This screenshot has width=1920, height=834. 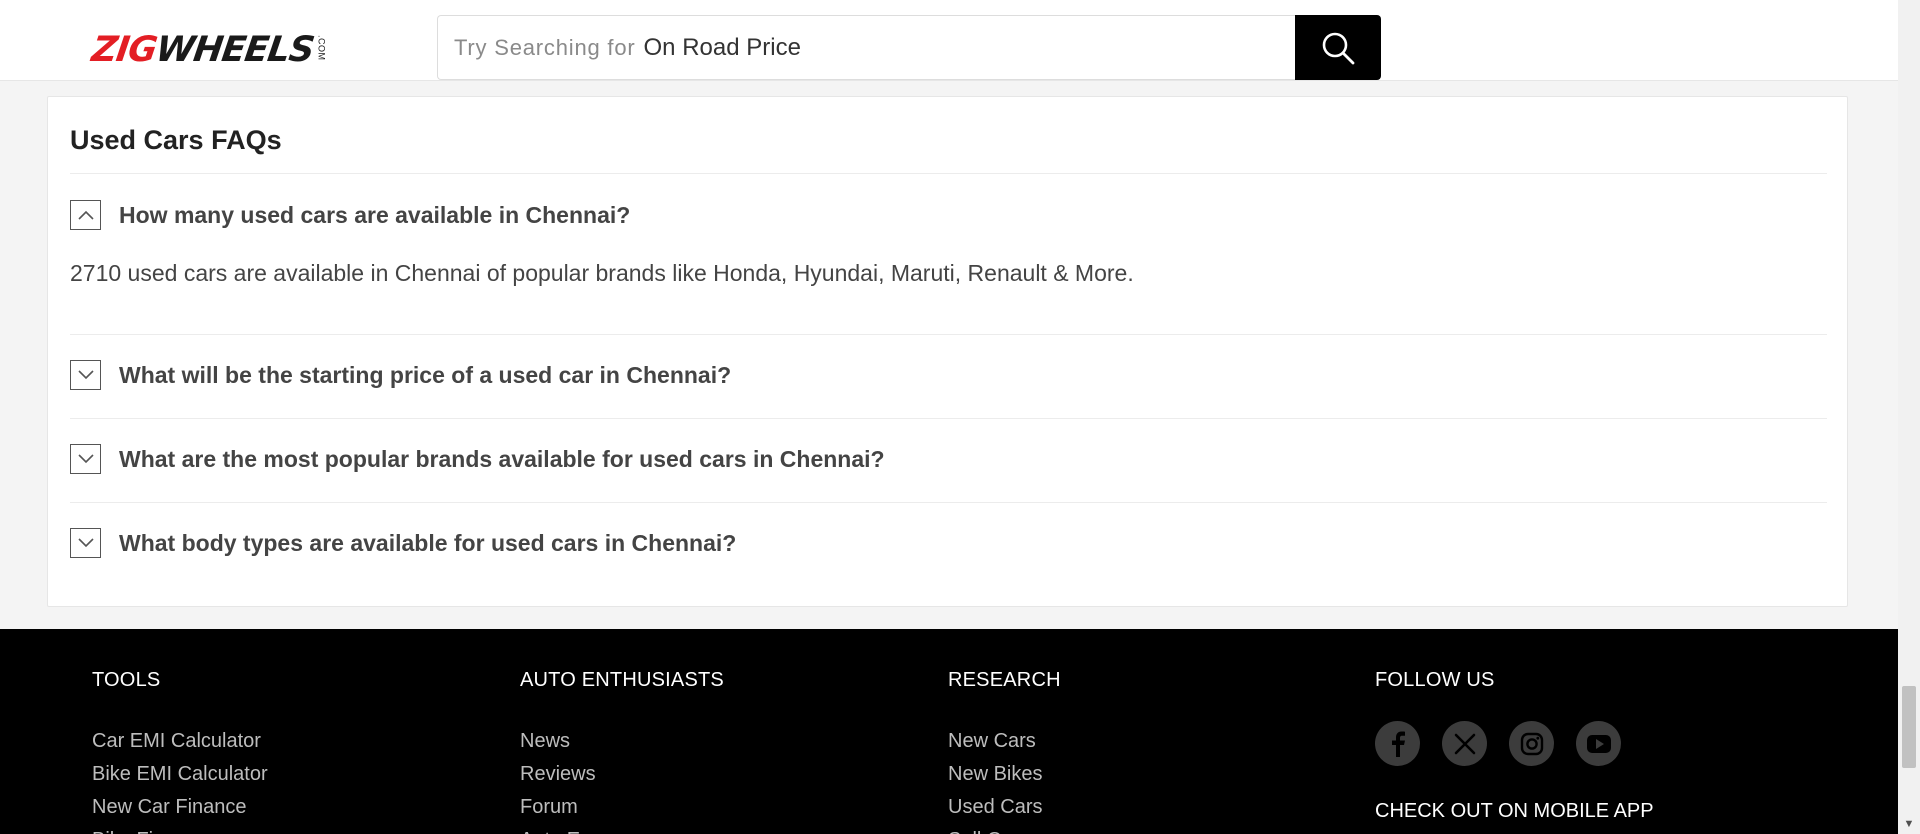 What do you see at coordinates (622, 741) in the screenshot?
I see `footer-link: News` at bounding box center [622, 741].